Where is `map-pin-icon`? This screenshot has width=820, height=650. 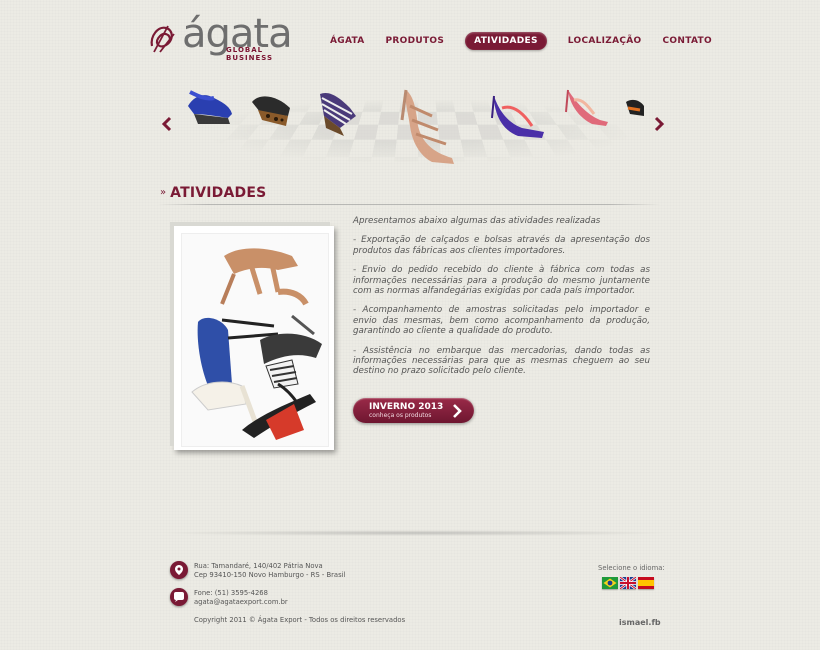
map-pin-icon is located at coordinates (179, 570).